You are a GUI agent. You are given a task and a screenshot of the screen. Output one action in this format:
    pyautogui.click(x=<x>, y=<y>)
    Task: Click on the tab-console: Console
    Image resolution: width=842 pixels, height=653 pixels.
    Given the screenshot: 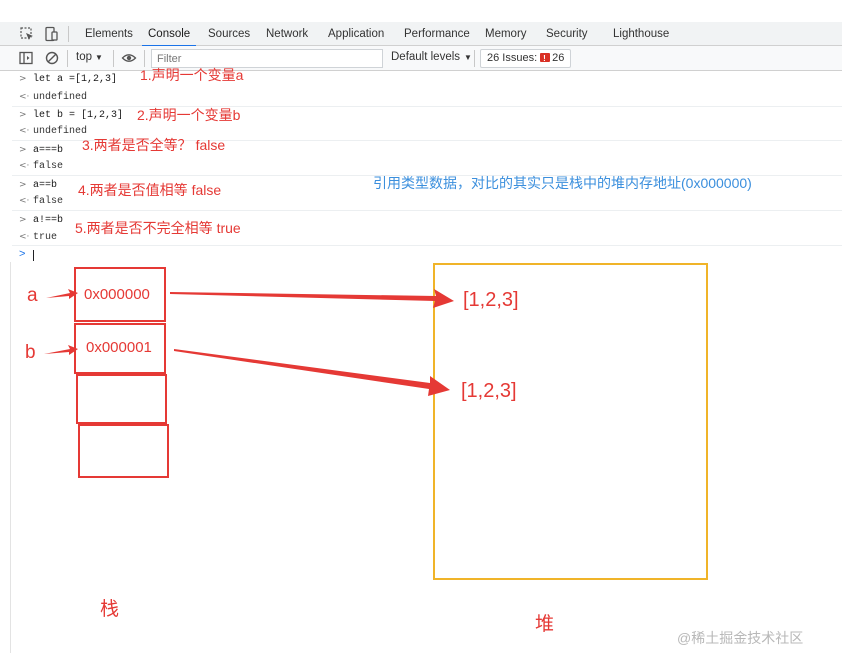 What is the action you would take?
    pyautogui.click(x=169, y=34)
    